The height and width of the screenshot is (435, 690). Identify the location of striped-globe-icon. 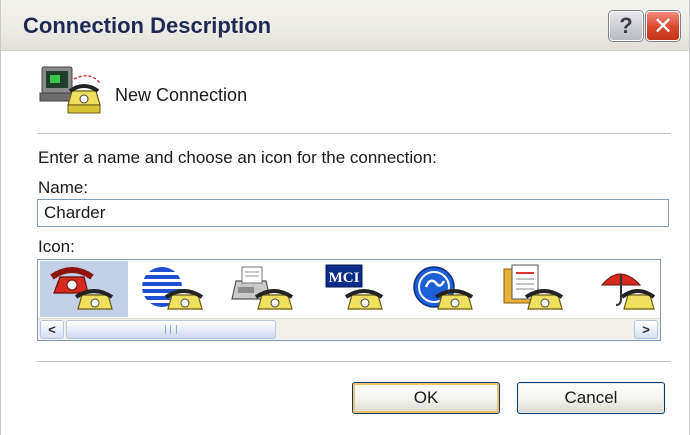
(172, 288).